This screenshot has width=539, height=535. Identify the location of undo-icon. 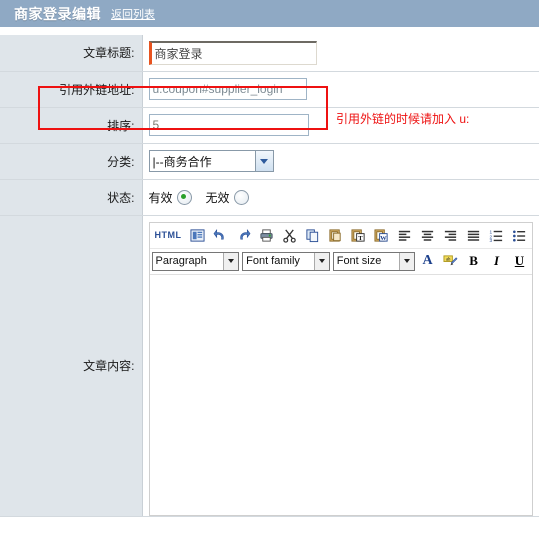
(221, 235).